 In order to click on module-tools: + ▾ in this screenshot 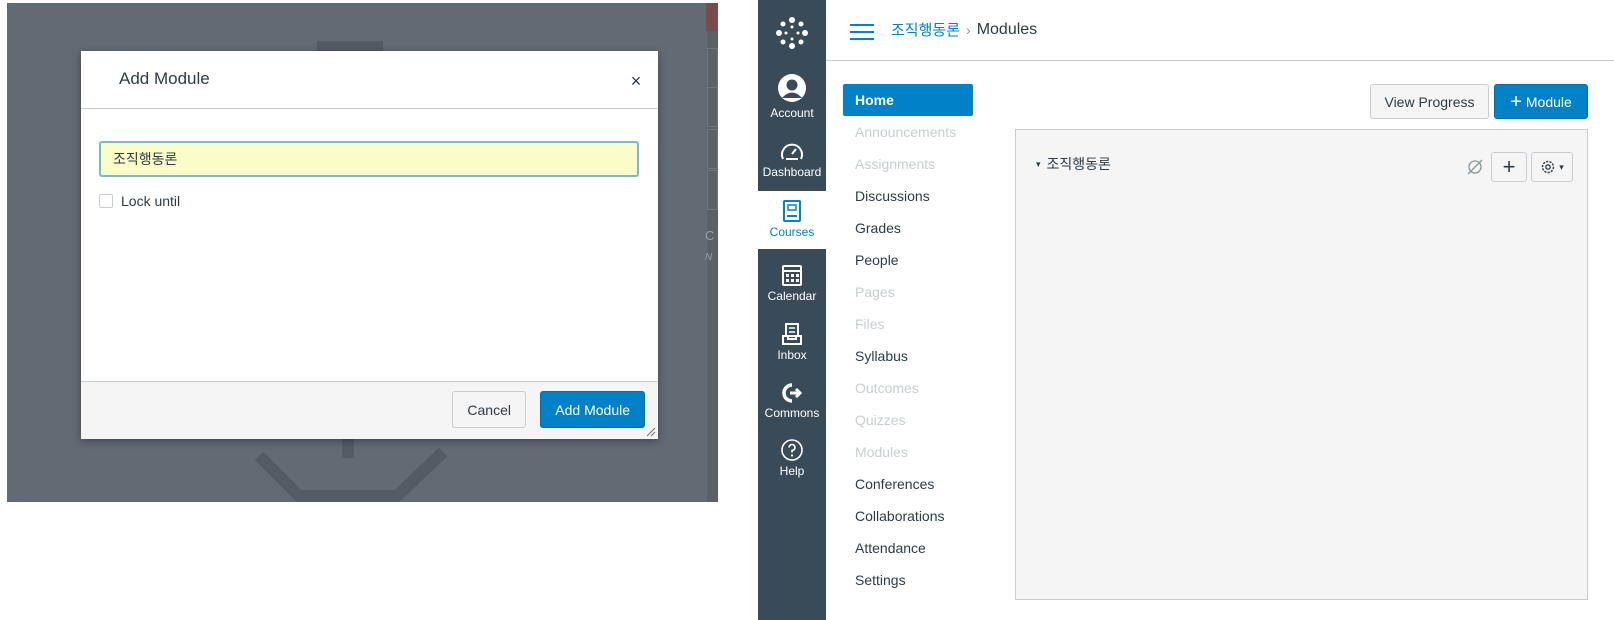, I will do `click(1518, 167)`.